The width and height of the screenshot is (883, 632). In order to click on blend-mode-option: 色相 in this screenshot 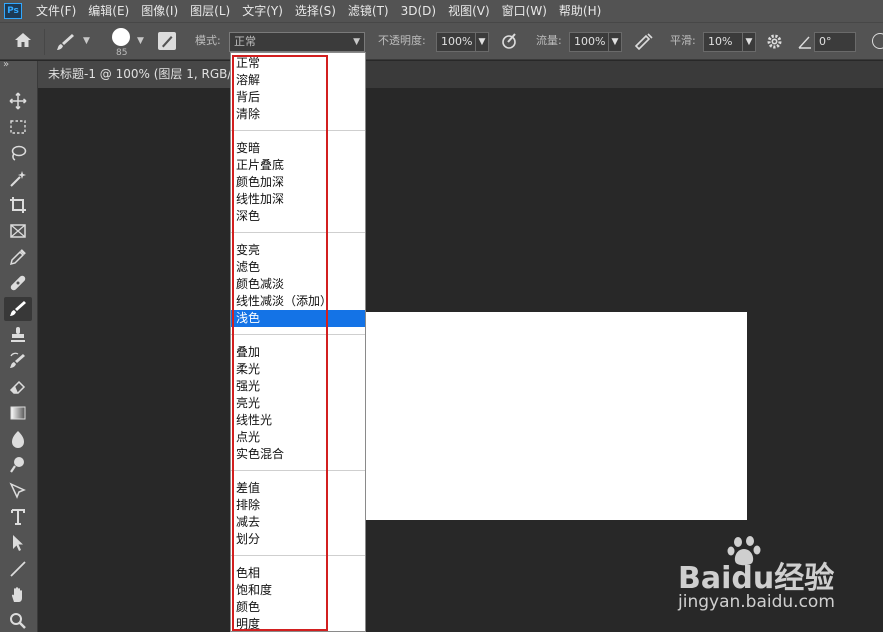, I will do `click(298, 573)`.